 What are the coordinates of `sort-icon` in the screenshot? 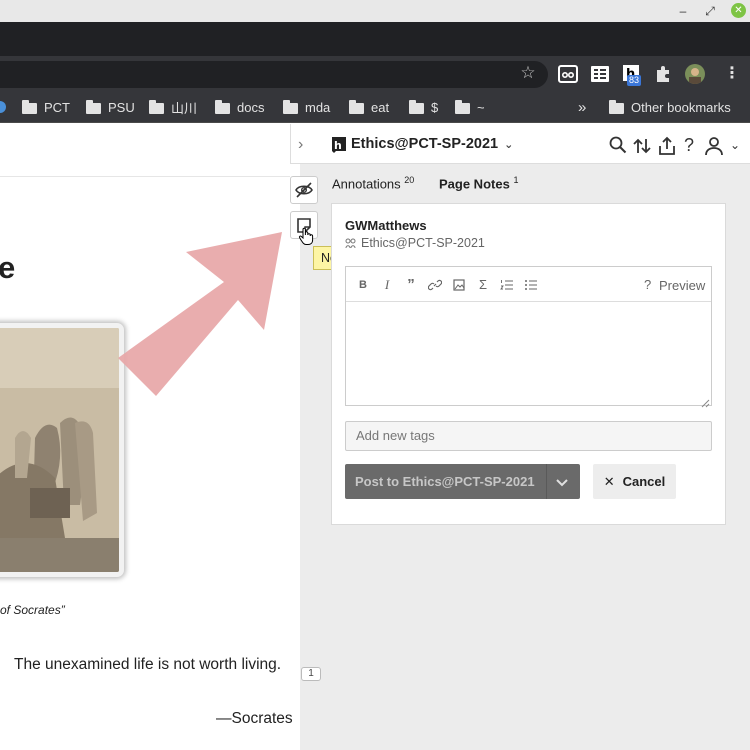 It's located at (642, 146).